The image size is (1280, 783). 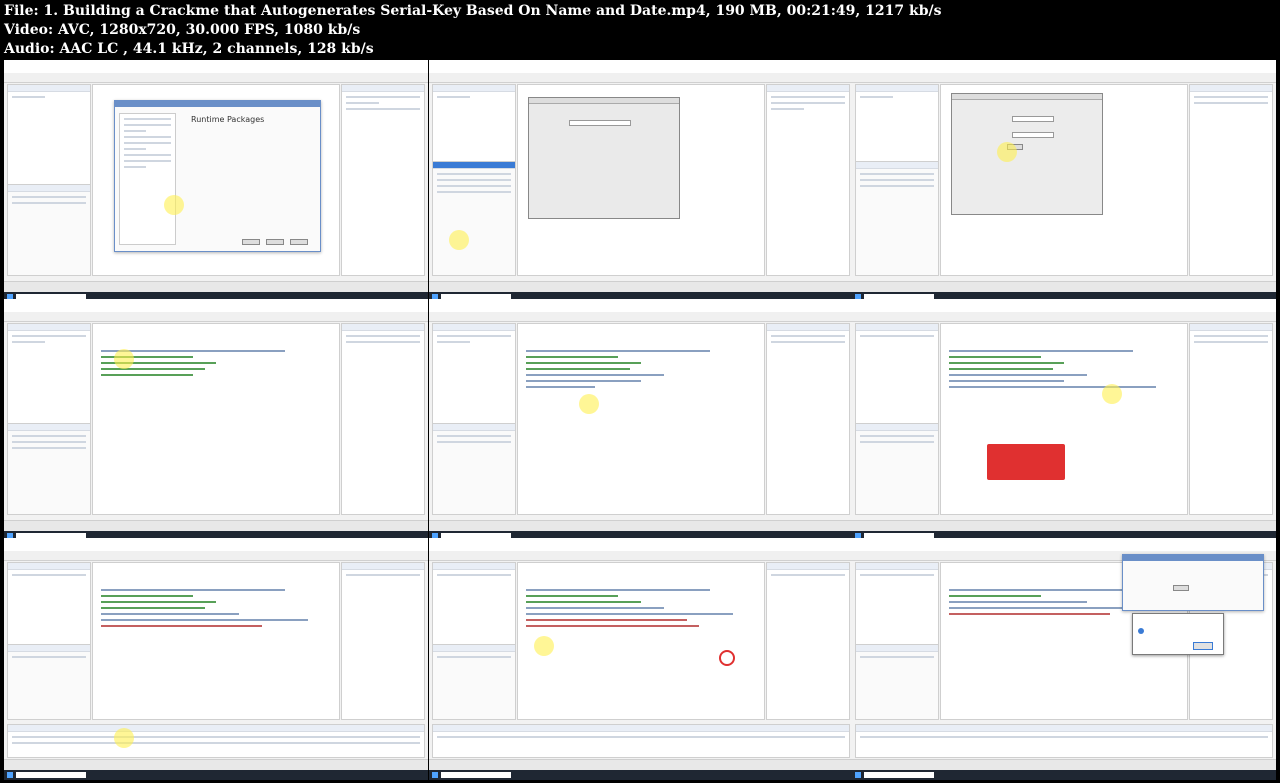 I want to click on ok-button, so click(x=1203, y=646).